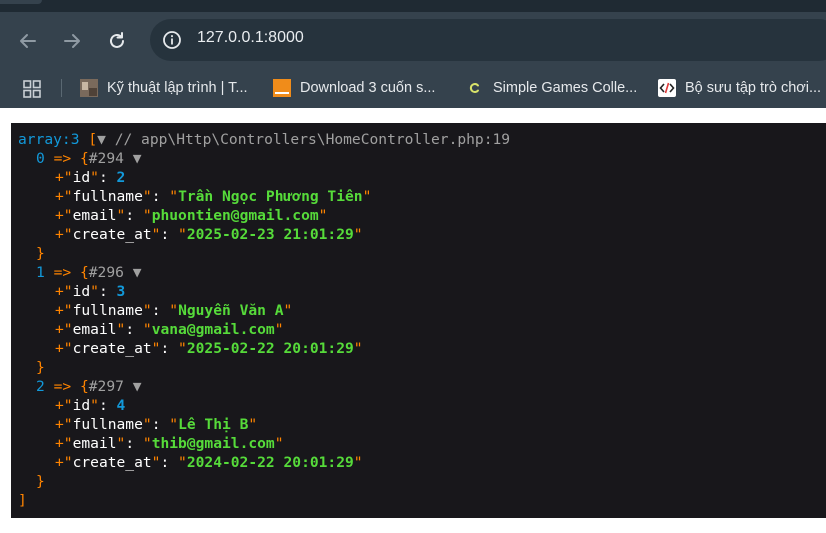 Image resolution: width=826 pixels, height=533 pixels. Describe the element at coordinates (264, 386) in the screenshot. I see `dump-item-header: 2 => {#297 ▼` at that location.